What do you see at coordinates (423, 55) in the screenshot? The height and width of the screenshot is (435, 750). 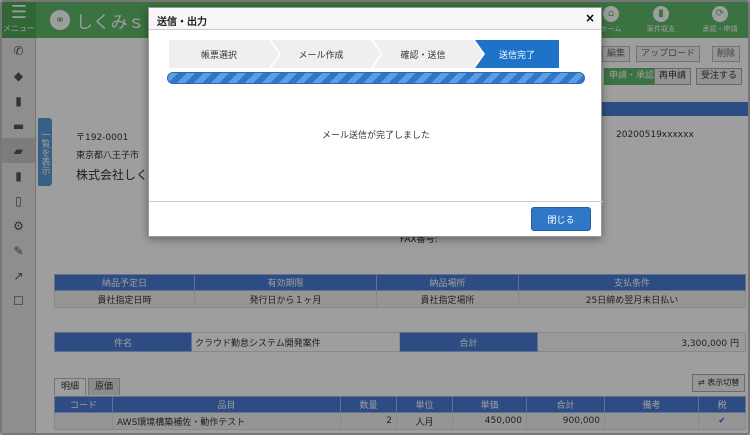 I see `step-confirm-send-label: 確認・送信` at bounding box center [423, 55].